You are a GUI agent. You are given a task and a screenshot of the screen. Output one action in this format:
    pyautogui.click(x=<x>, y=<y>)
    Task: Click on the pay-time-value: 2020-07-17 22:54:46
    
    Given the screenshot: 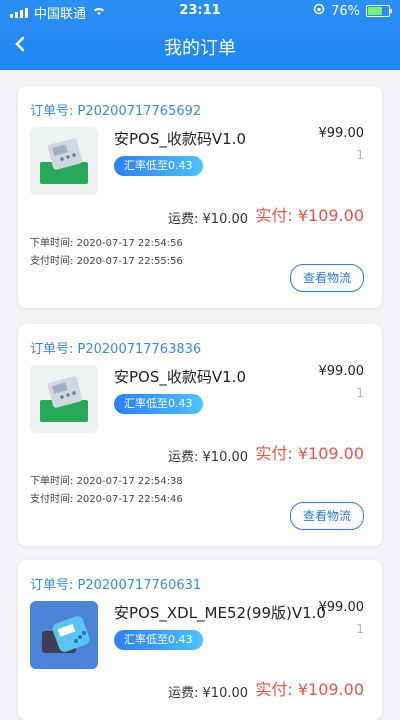 What is the action you would take?
    pyautogui.click(x=129, y=499)
    